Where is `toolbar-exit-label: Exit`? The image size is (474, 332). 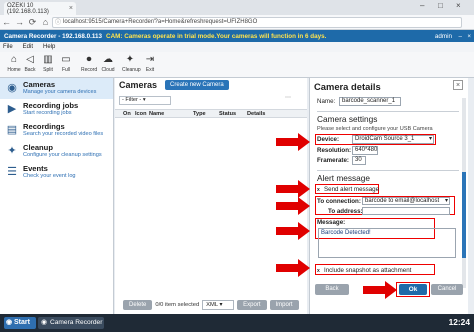
toolbar-exit-label: Exit is located at coordinates (150, 70).